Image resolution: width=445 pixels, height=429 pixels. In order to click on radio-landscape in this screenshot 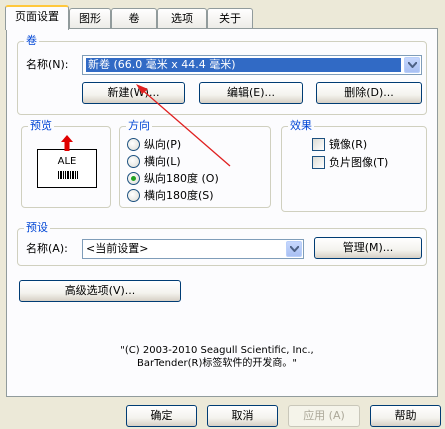, I will do `click(133, 161)`.